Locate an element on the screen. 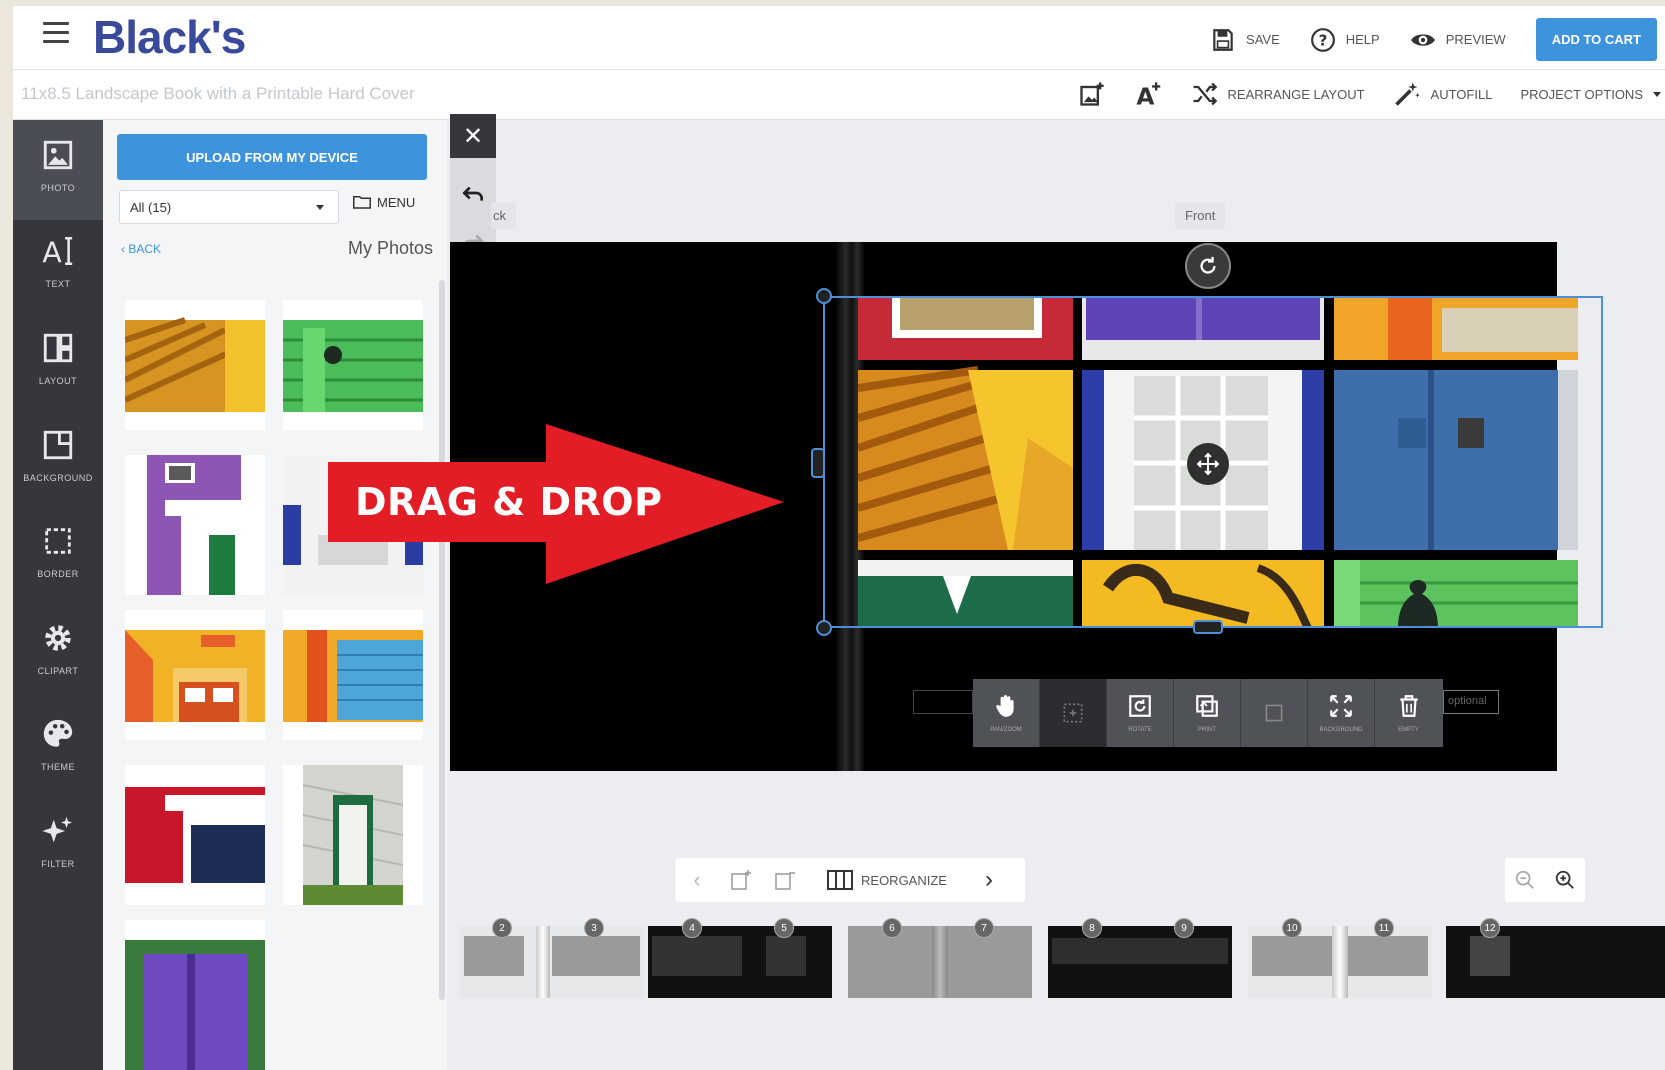 This screenshot has height=1070, width=1665. remove-page-icon is located at coordinates (785, 881).